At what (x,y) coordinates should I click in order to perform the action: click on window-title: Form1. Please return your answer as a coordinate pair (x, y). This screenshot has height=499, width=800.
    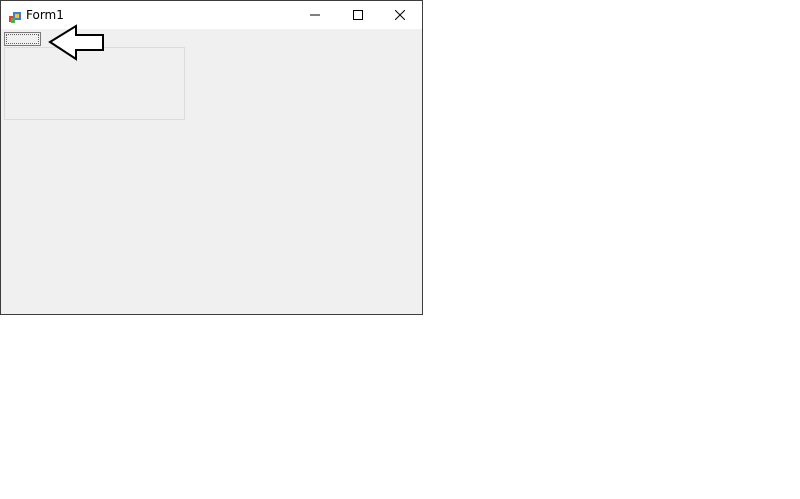
    Looking at the image, I should click on (45, 15).